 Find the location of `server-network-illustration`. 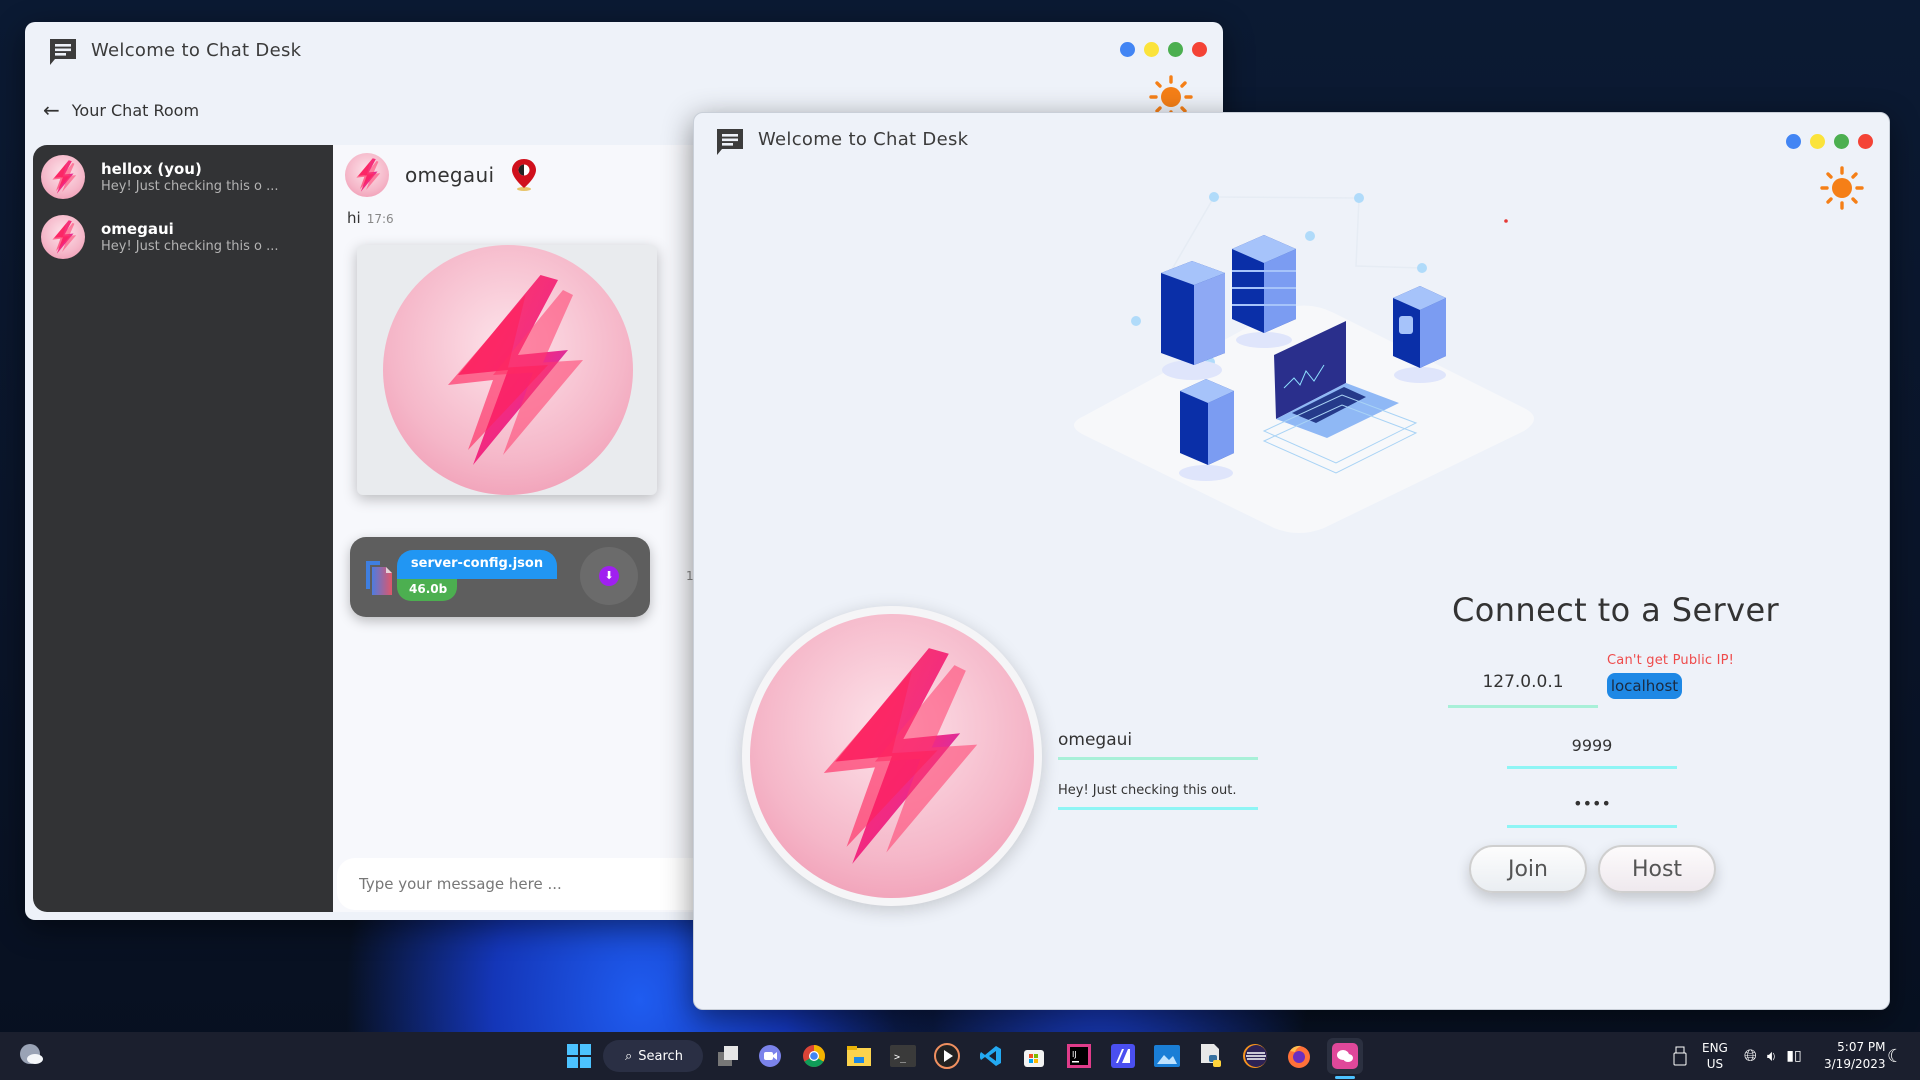

server-network-illustration is located at coordinates (1304, 362).